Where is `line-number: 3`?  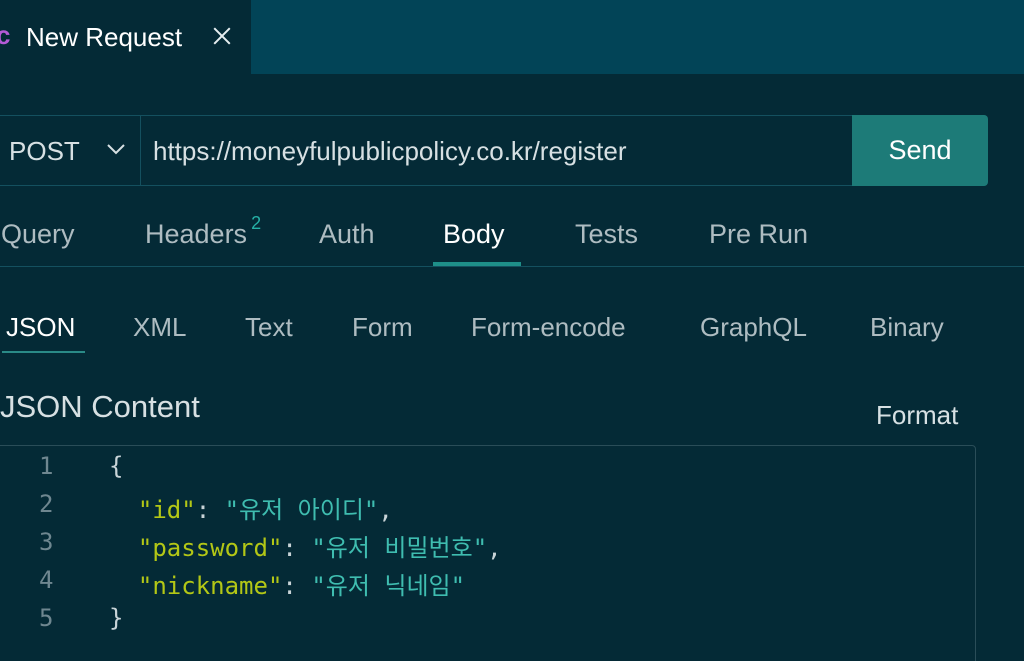
line-number: 3 is located at coordinates (46, 542).